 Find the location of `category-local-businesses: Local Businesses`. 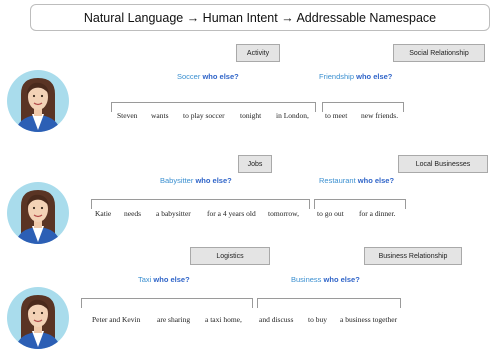

category-local-businesses: Local Businesses is located at coordinates (443, 164).